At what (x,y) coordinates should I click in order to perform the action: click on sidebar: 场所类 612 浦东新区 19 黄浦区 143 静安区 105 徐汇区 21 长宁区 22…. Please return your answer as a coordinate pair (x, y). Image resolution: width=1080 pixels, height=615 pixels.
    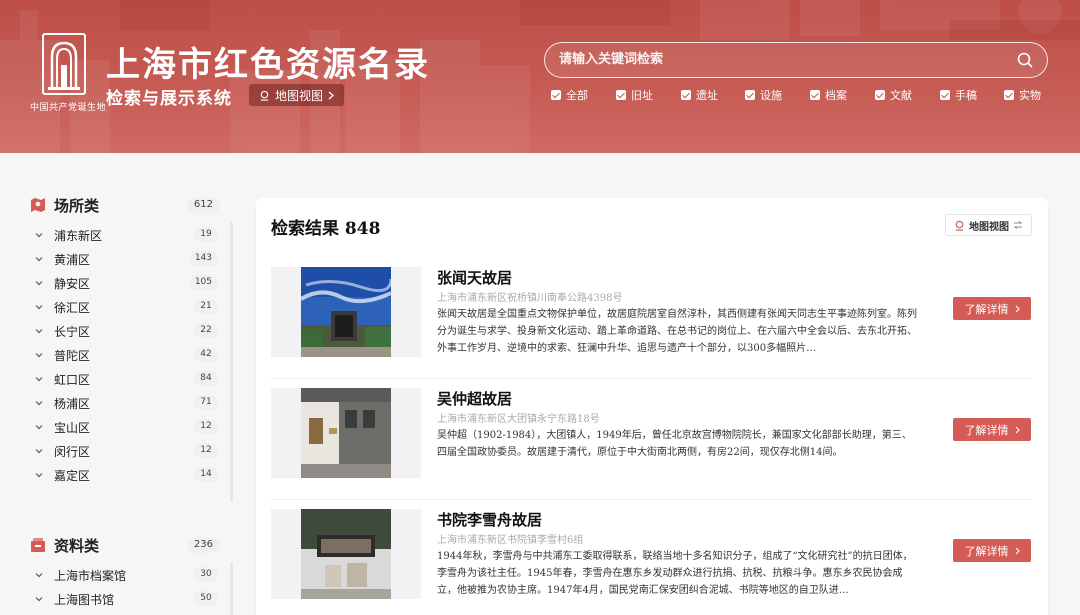
    Looking at the image, I should click on (132, 400).